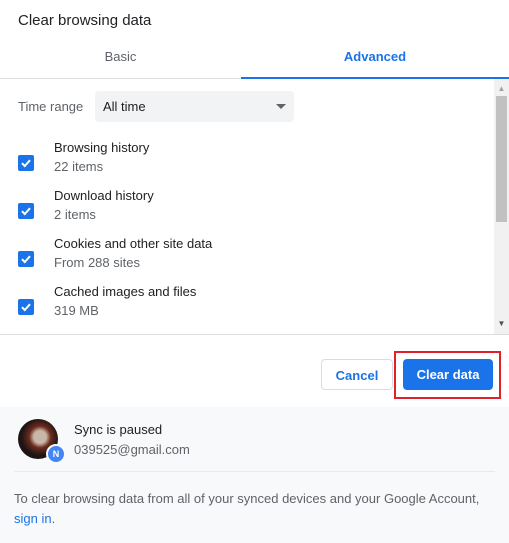 The width and height of the screenshot is (509, 543). Describe the element at coordinates (51, 106) in the screenshot. I see `time-range-label: Time range` at that location.